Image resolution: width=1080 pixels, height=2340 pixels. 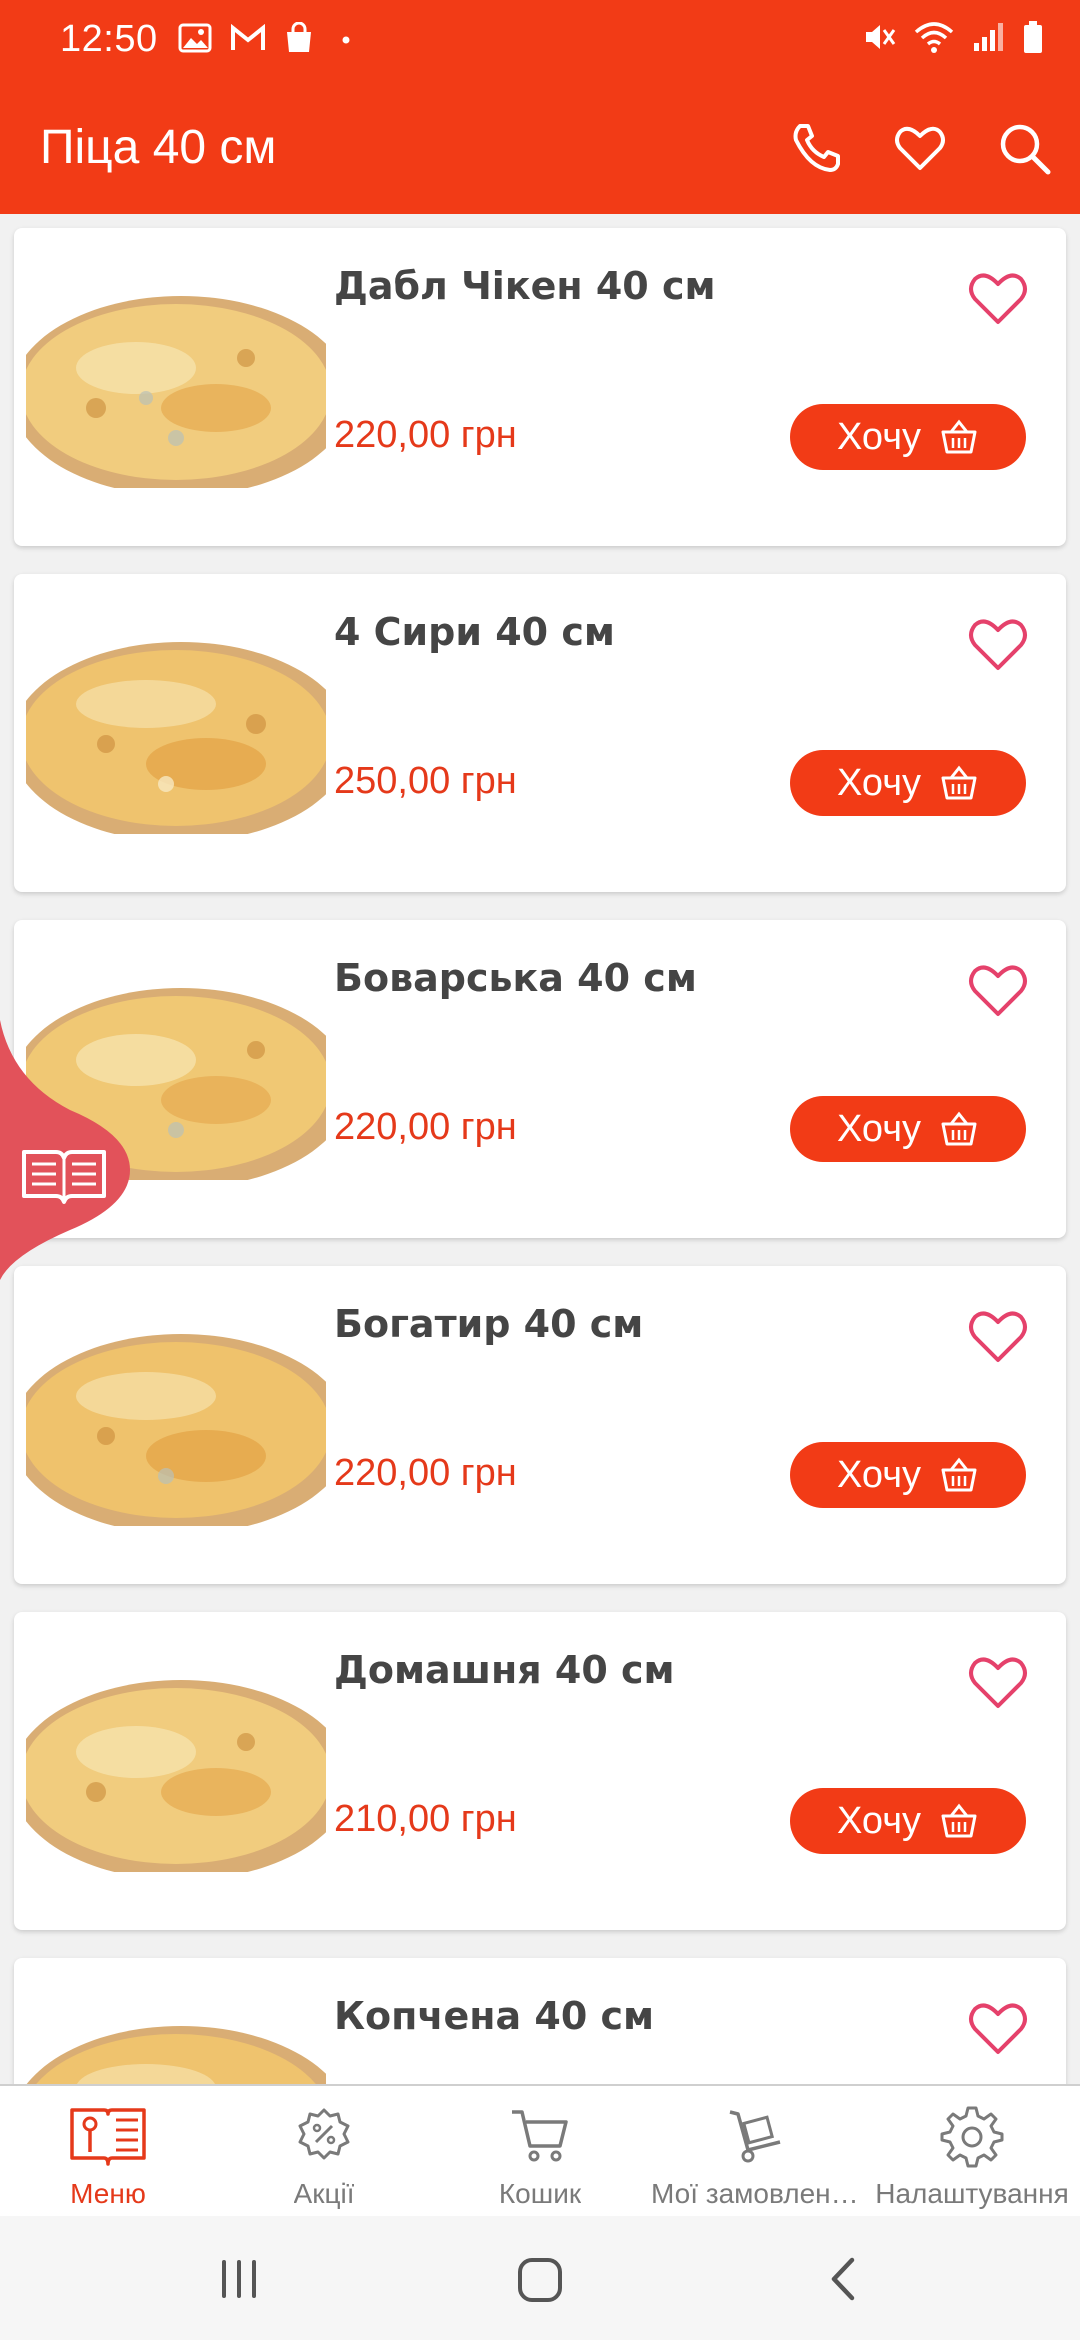 What do you see at coordinates (1033, 37) in the screenshot?
I see `battery-icon` at bounding box center [1033, 37].